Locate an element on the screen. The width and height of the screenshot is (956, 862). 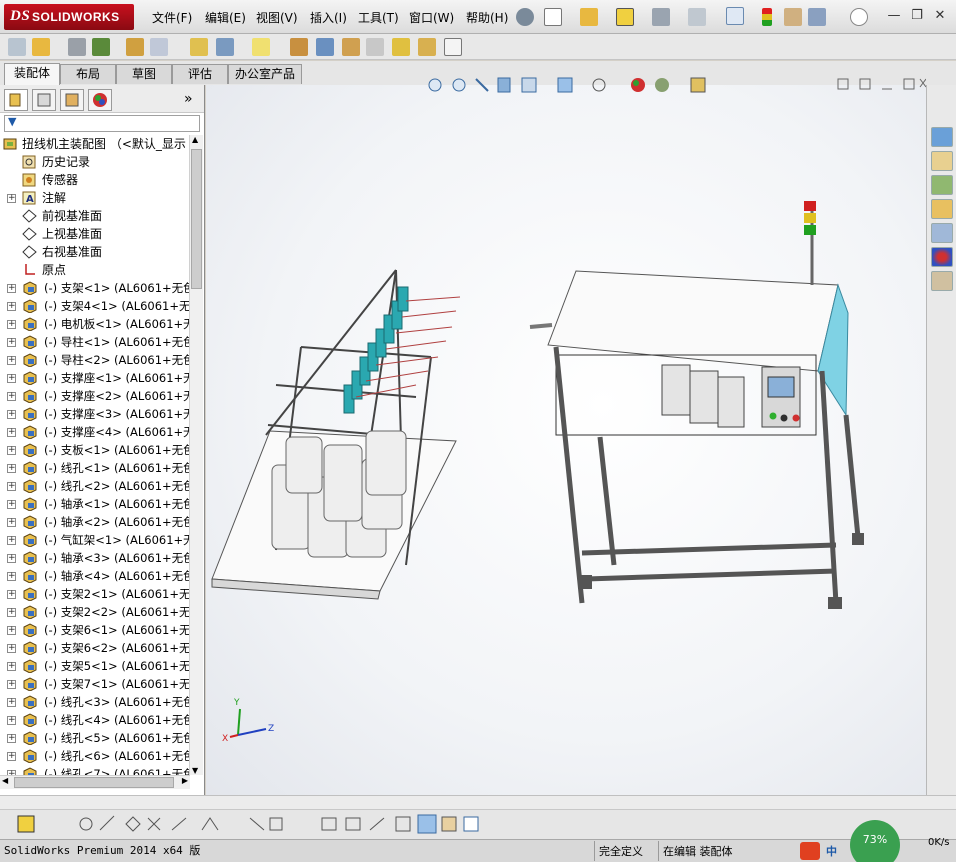
large-assembly-mode-icon is located at coordinates (453, 47).